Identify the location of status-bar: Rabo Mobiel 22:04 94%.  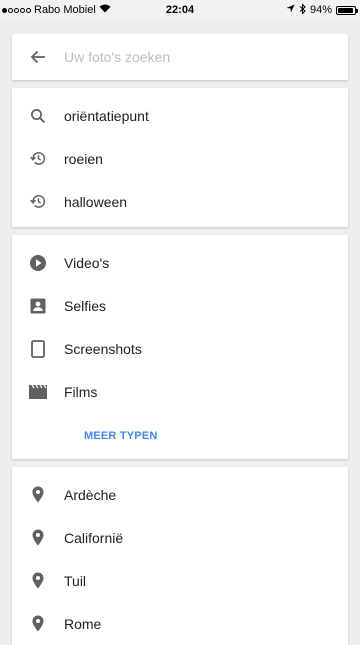
(180, 10).